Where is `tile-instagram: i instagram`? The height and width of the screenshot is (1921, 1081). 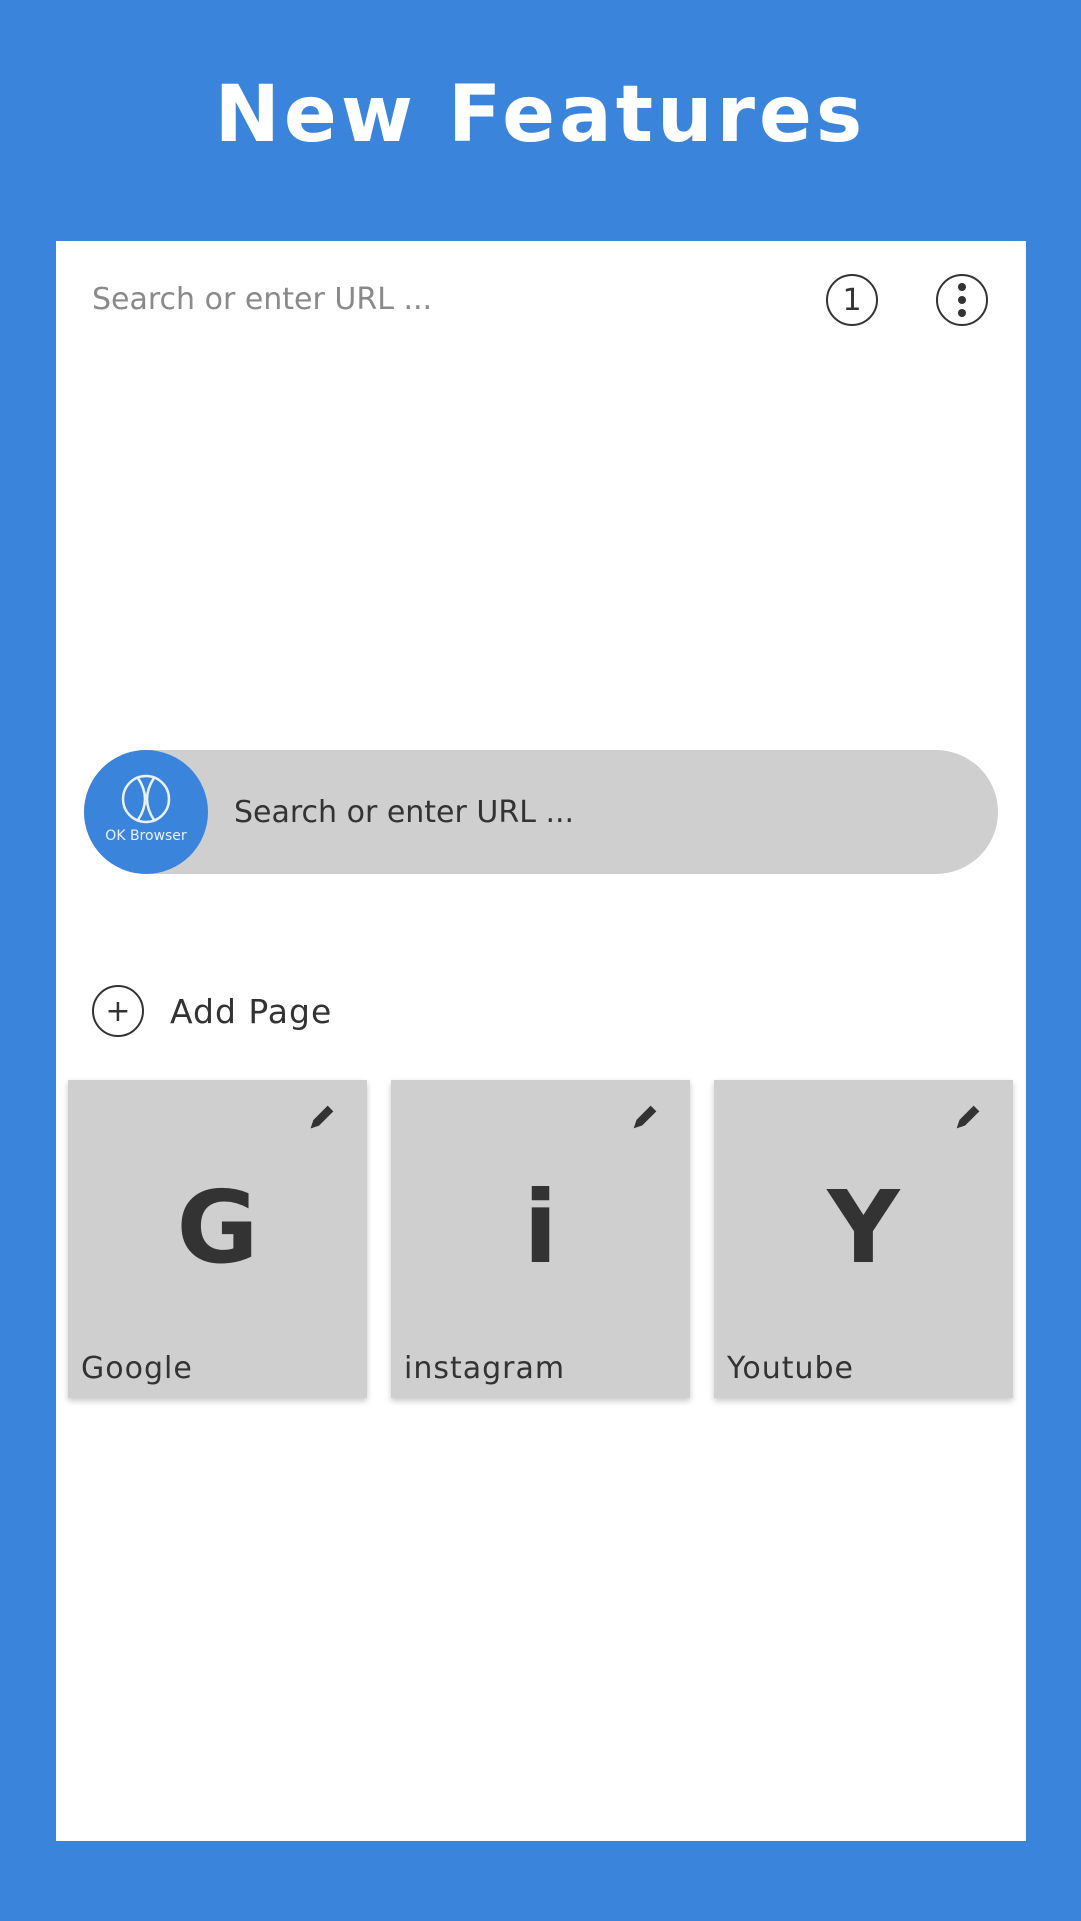 tile-instagram: i instagram is located at coordinates (540, 1239).